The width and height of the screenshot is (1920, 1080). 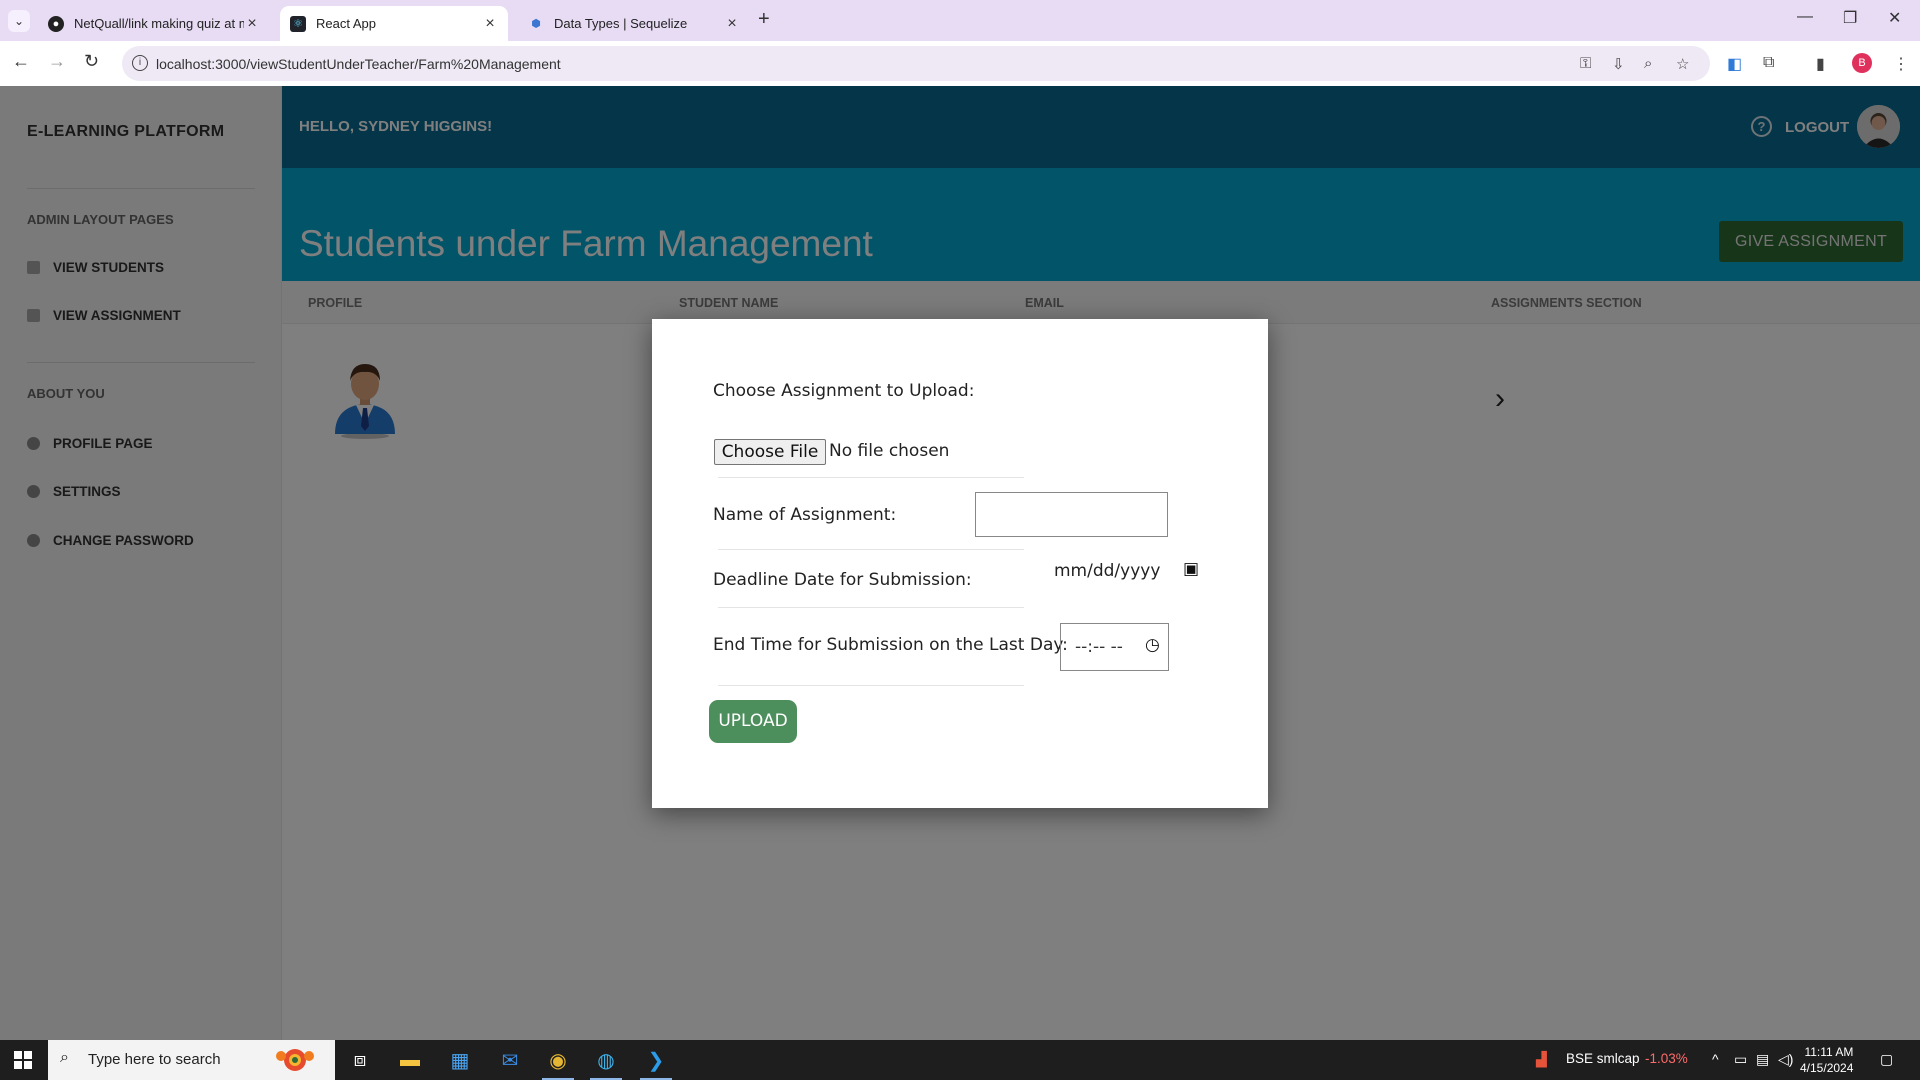 I want to click on chrome-icon: ◉, so click(x=558, y=1060).